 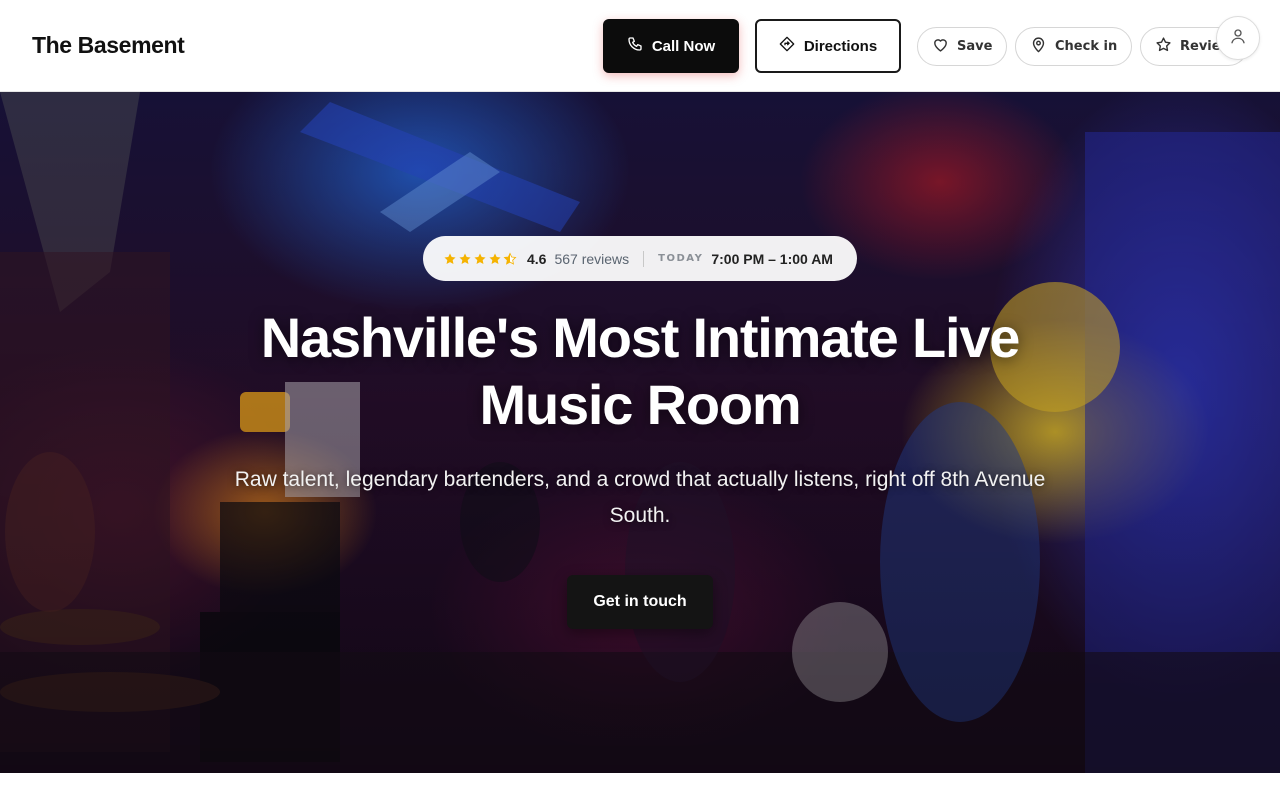 I want to click on call-now-label: Call Now, so click(x=683, y=46).